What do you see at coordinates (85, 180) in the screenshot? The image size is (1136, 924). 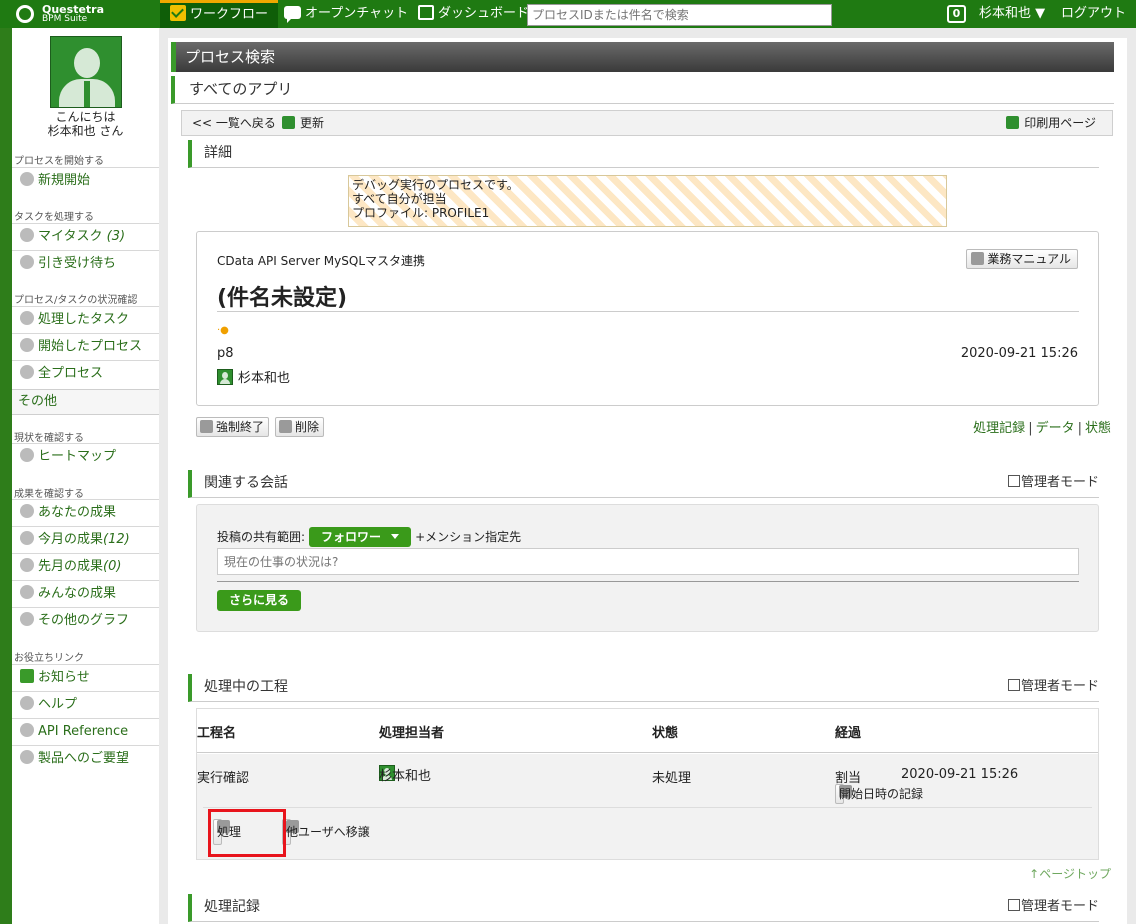 I see `sidebar-item-new-start: 新規開始` at bounding box center [85, 180].